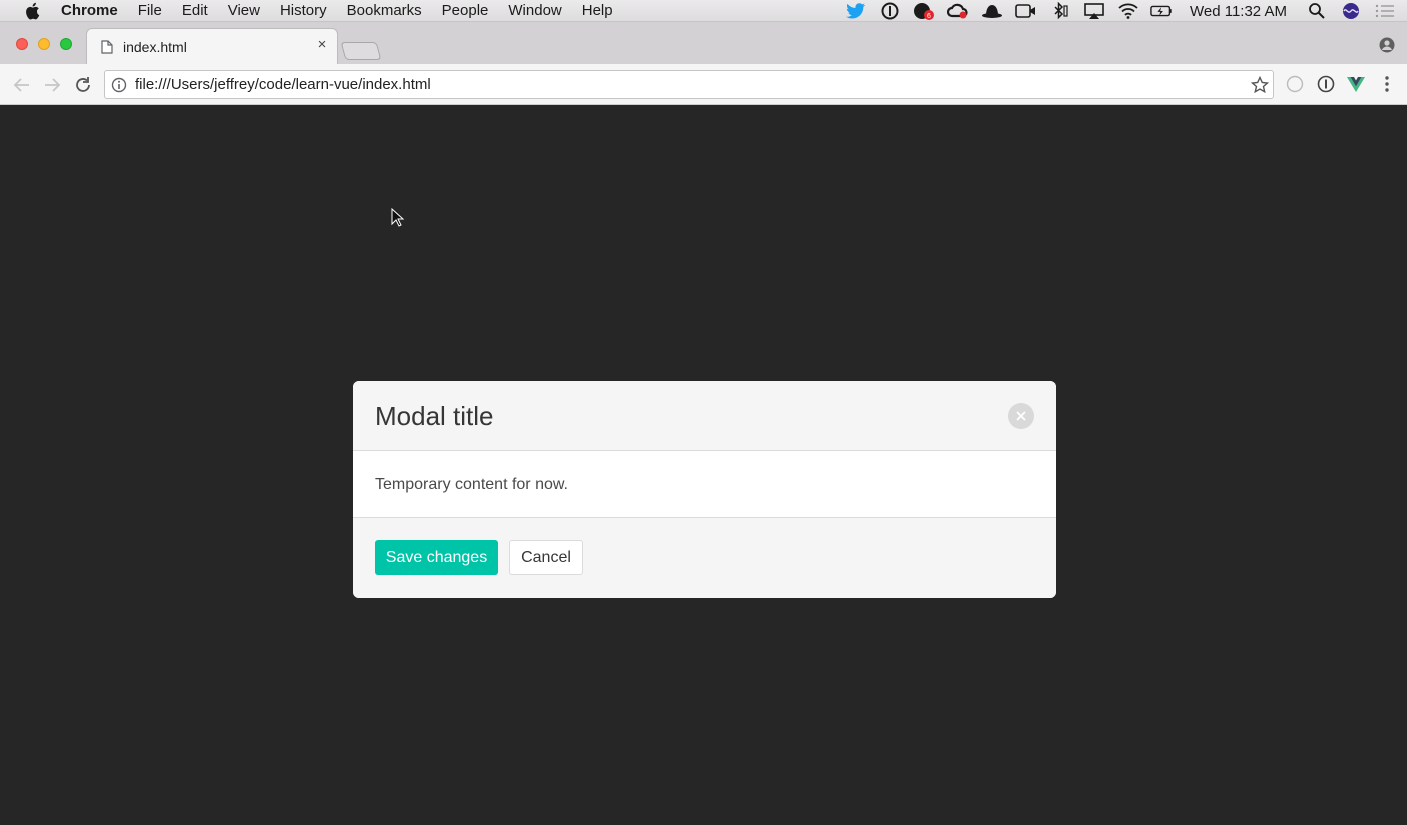 The height and width of the screenshot is (825, 1407). What do you see at coordinates (212, 46) in the screenshot?
I see `browser-tab-active: index.html ×` at bounding box center [212, 46].